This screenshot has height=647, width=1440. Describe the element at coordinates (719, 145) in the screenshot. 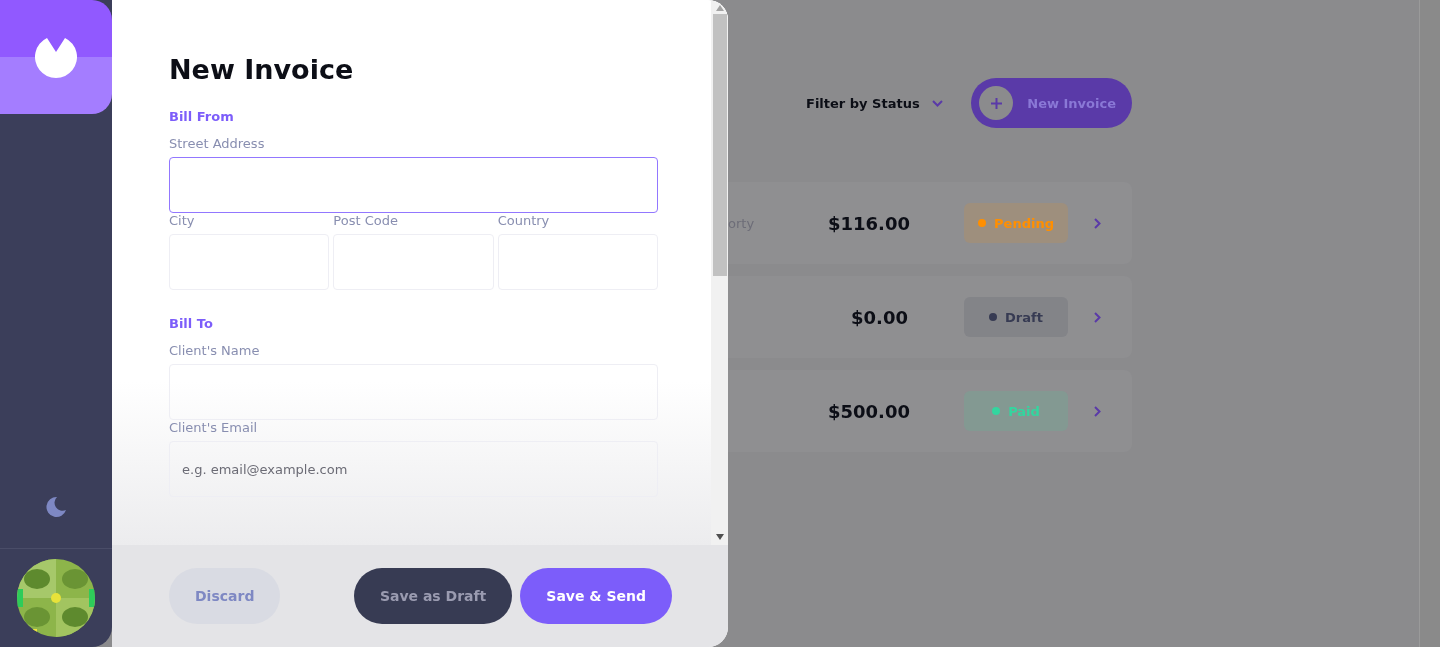

I see `scrollbar-thumb` at that location.